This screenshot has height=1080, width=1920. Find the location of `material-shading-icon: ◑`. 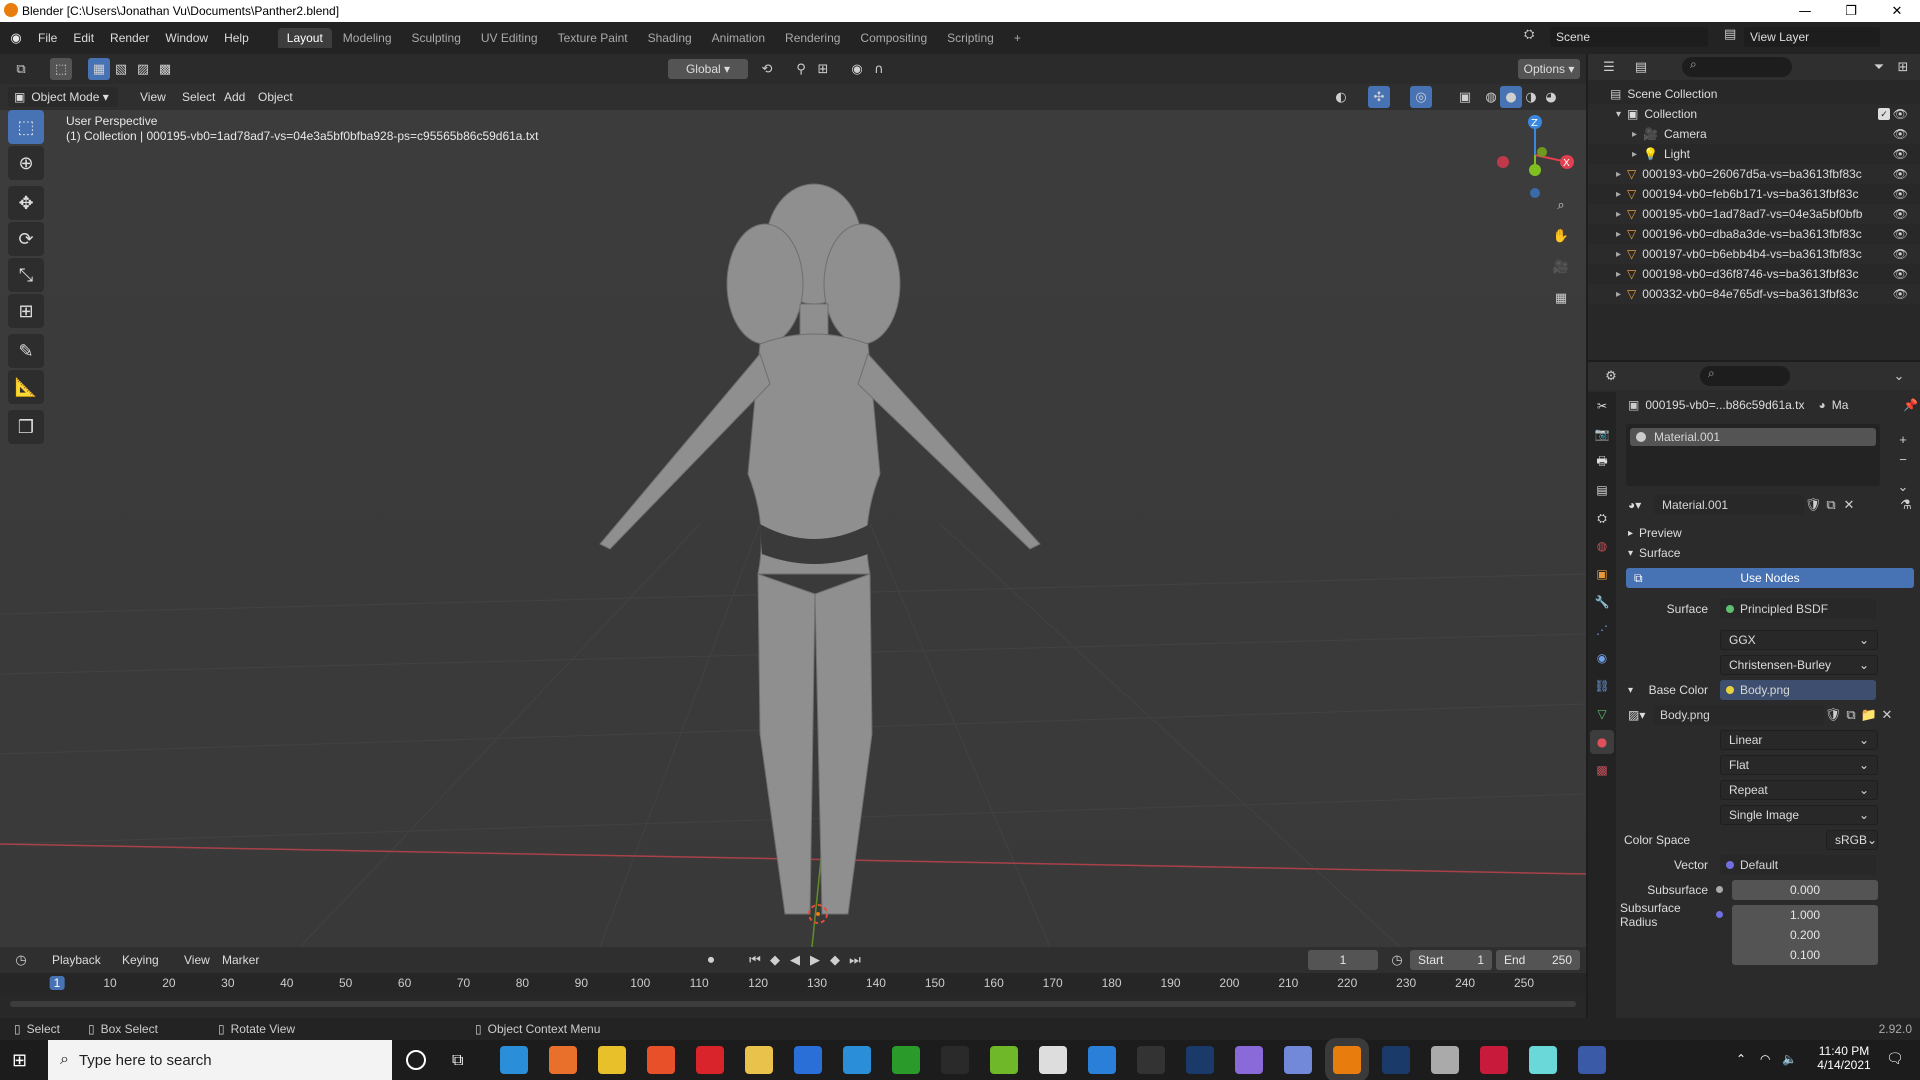

material-shading-icon: ◑ is located at coordinates (1531, 97).